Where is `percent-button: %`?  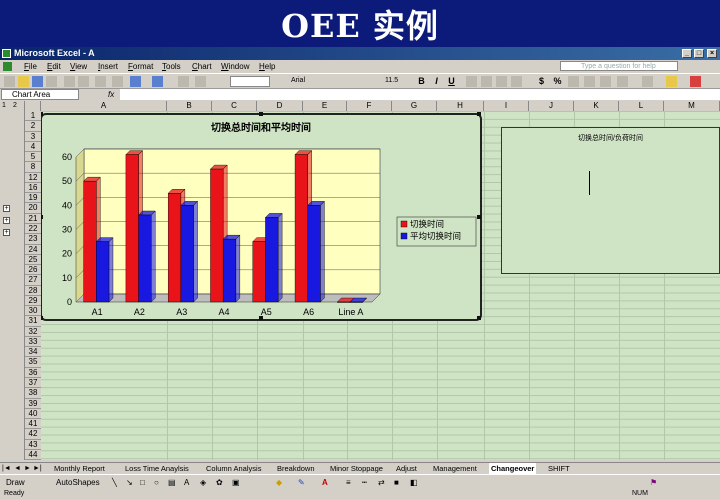
percent-button: % is located at coordinates (557, 81).